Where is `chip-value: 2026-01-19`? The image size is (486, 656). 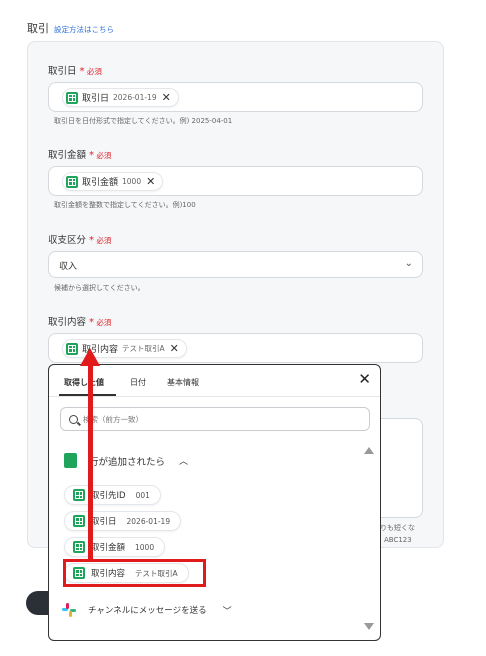
chip-value: 2026-01-19 is located at coordinates (135, 97).